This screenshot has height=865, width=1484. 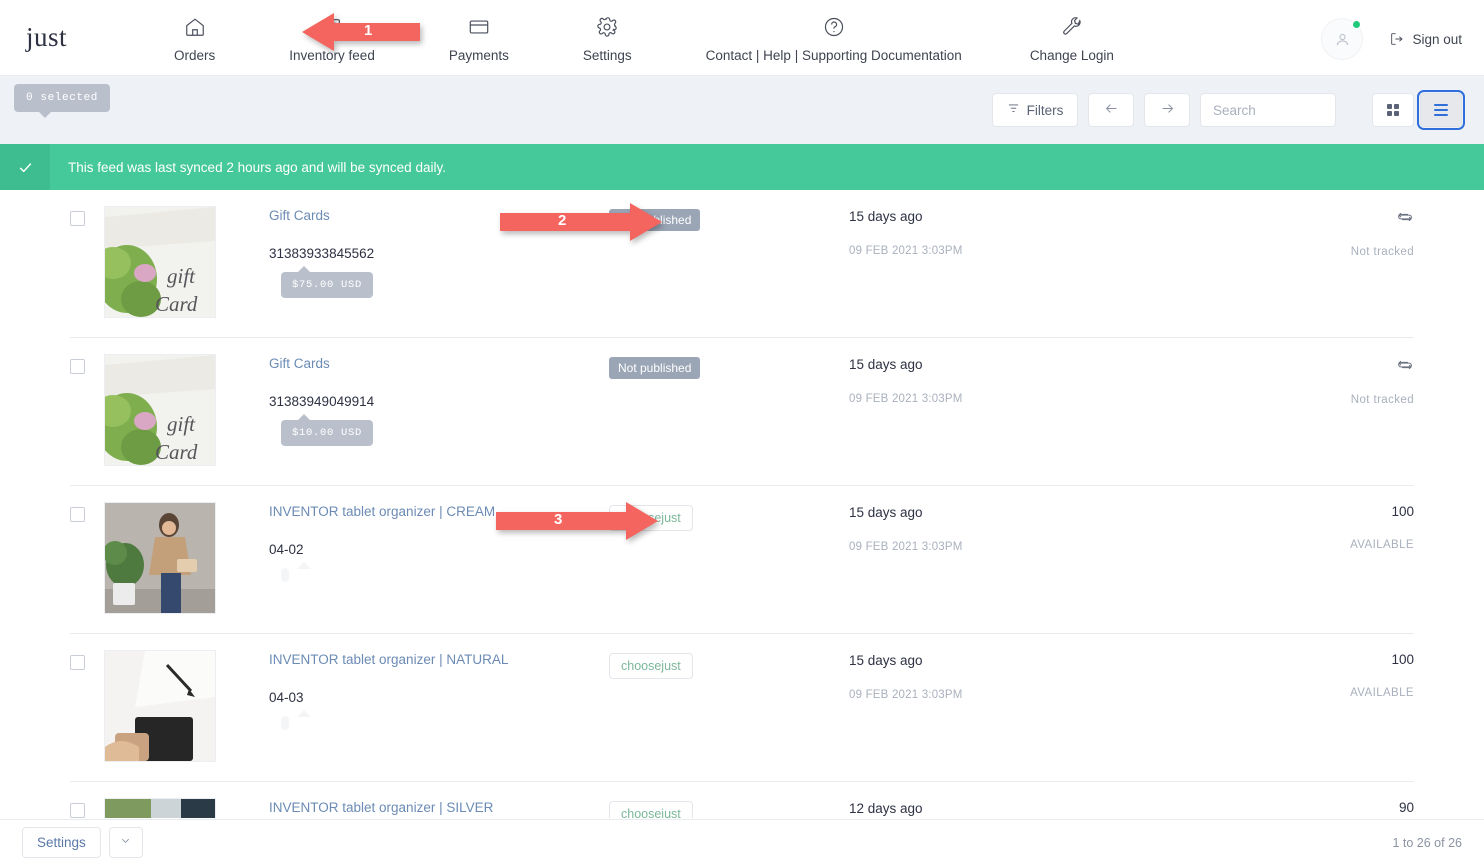 What do you see at coordinates (61, 842) in the screenshot?
I see `settings-button: Settings` at bounding box center [61, 842].